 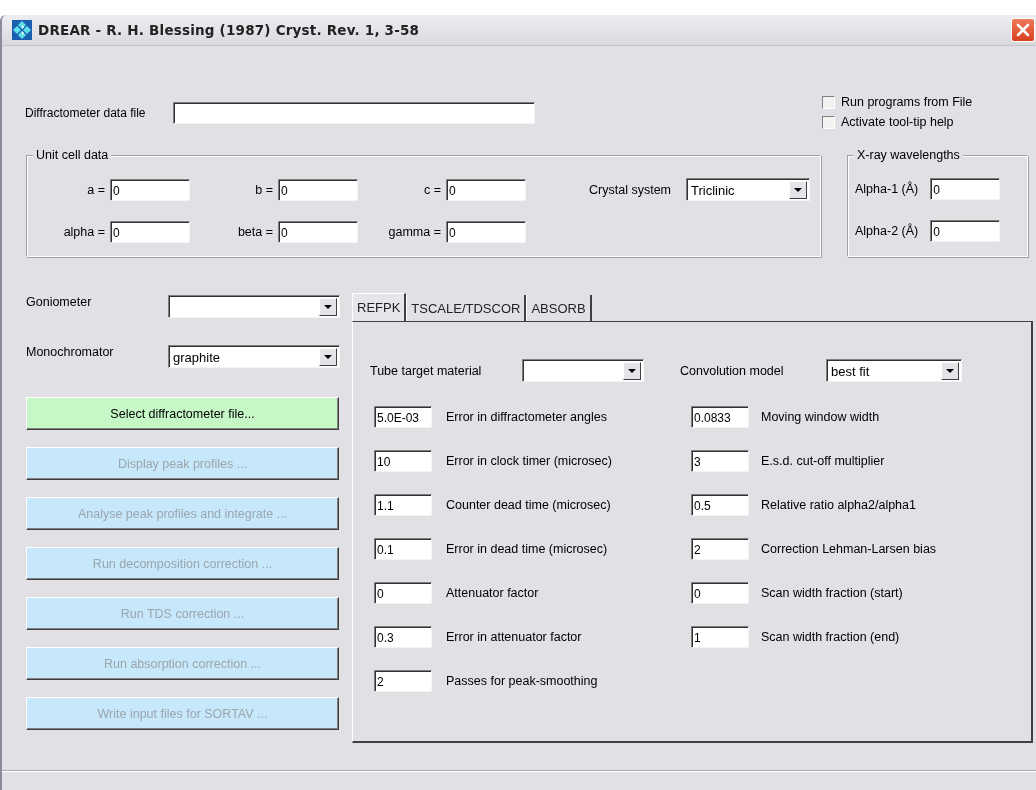 I want to click on close-icon, so click(x=1023, y=30).